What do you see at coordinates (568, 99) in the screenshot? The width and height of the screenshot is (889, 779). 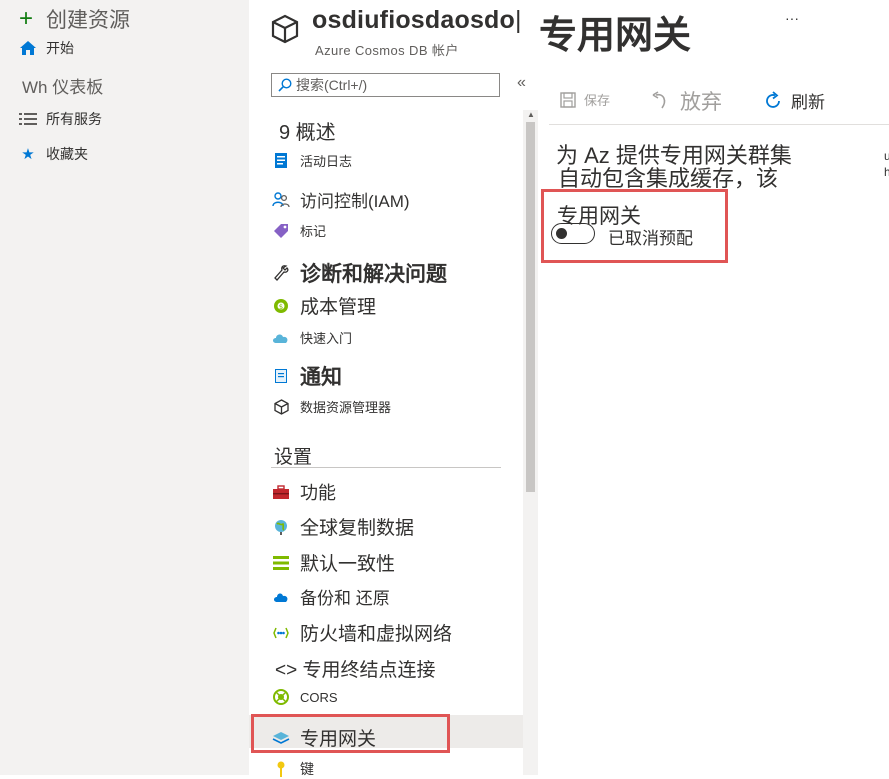 I see `save-icon` at bounding box center [568, 99].